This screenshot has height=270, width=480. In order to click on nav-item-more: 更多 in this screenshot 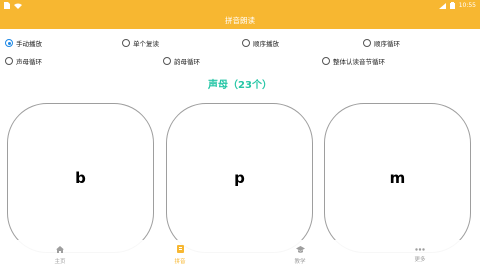, I will do `click(420, 255)`.